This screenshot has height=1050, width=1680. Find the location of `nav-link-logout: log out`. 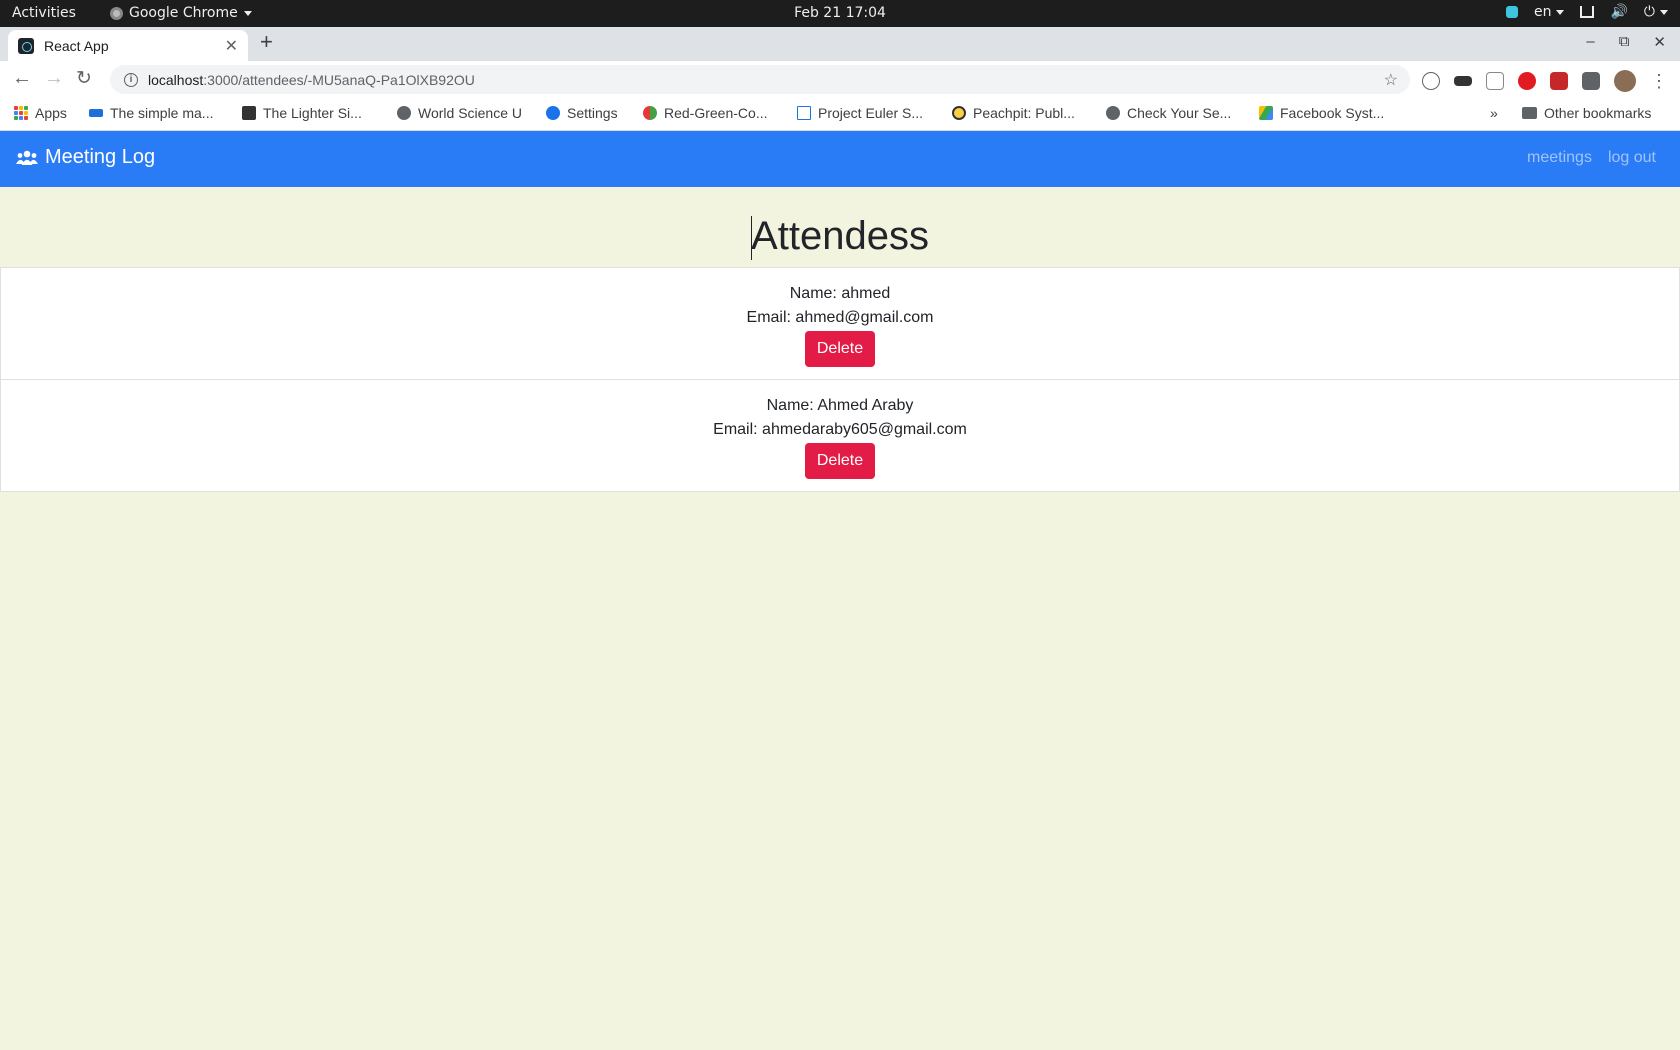

nav-link-logout: log out is located at coordinates (1632, 158).